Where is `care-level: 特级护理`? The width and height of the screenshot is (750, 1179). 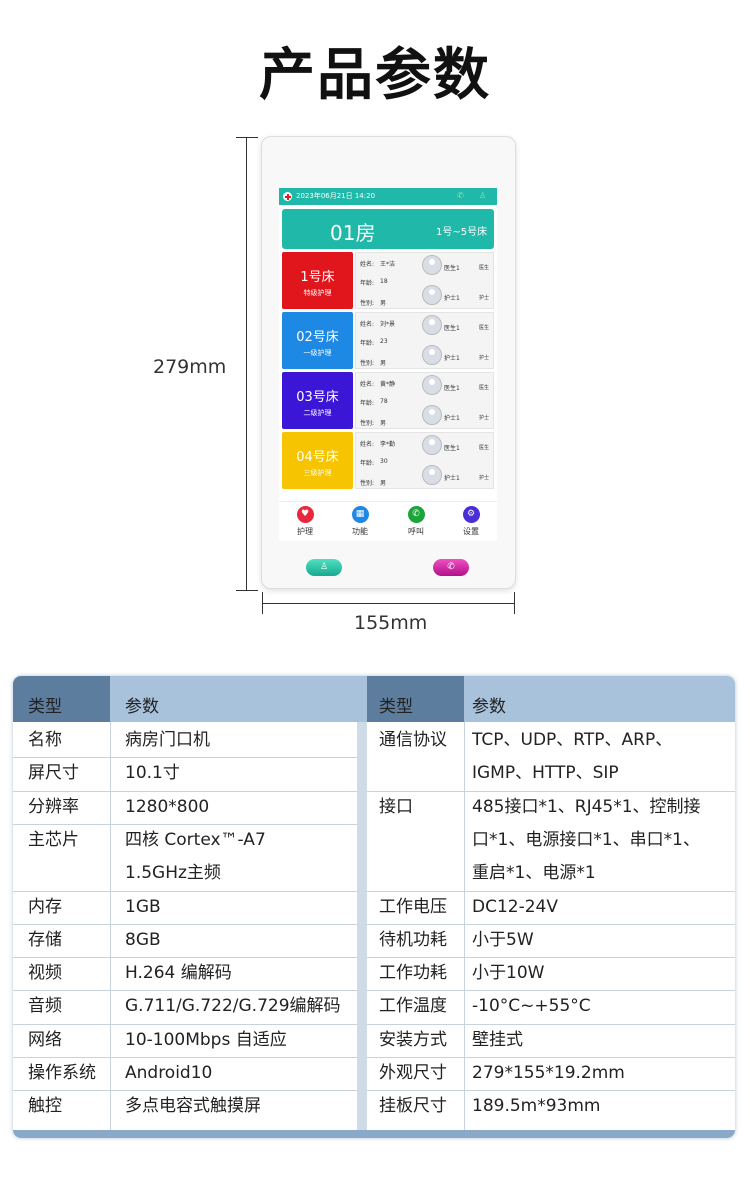
care-level: 特级护理 is located at coordinates (317, 293).